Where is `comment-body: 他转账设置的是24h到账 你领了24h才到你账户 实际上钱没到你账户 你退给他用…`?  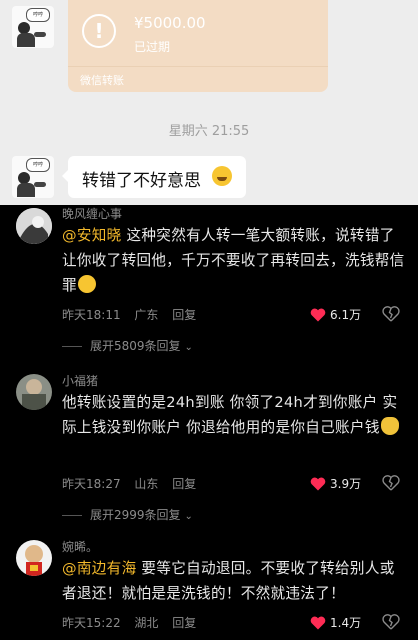 comment-body: 他转账设置的是24h到账 你领了24h才到你账户 实际上钱没到你账户 你退给他用… is located at coordinates (230, 415).